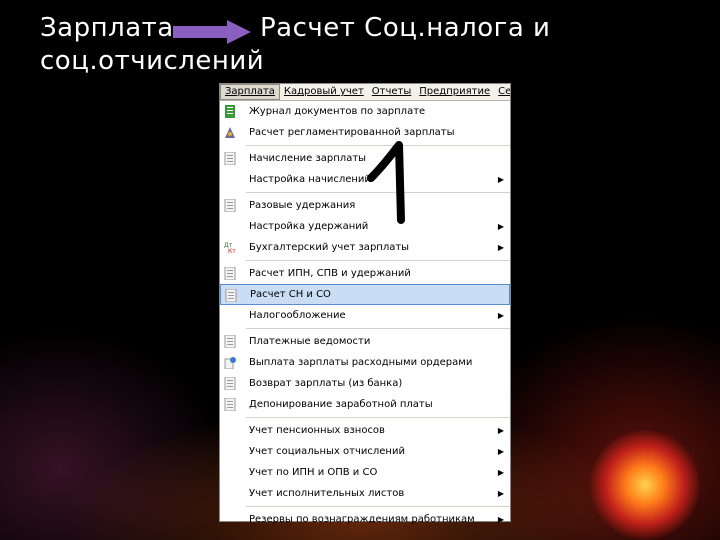 This screenshot has height=540, width=720. What do you see at coordinates (230, 363) in the screenshot?
I see `payout-icon` at bounding box center [230, 363].